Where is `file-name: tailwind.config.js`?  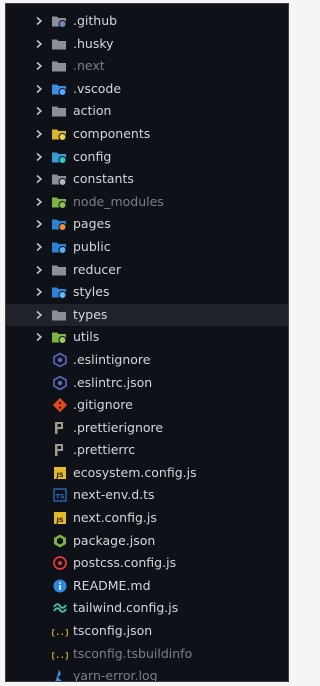
file-name: tailwind.config.js is located at coordinates (126, 608).